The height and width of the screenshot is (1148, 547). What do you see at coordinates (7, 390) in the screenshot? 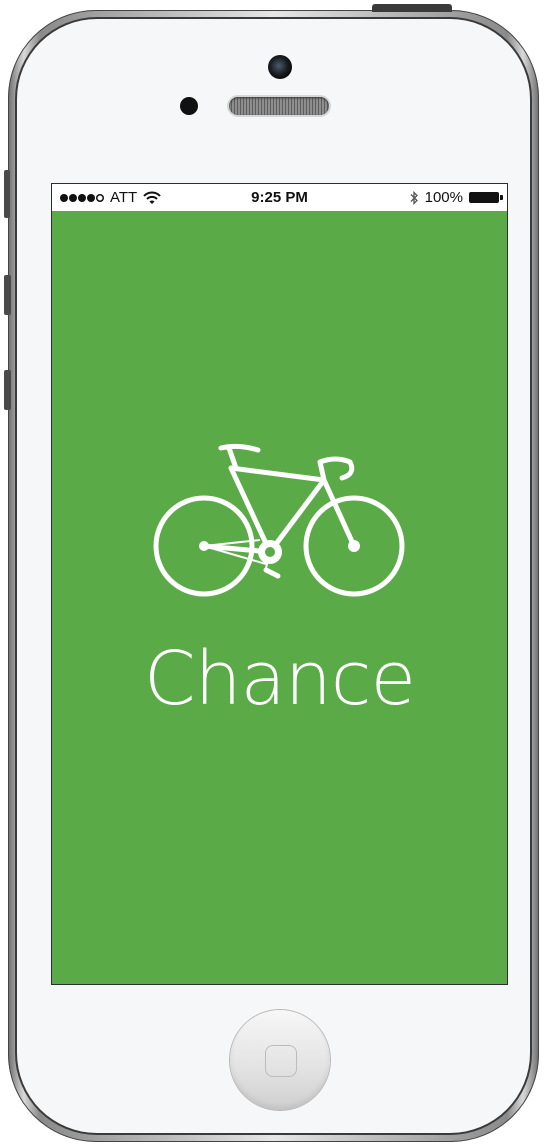
I see `volume-down-button` at bounding box center [7, 390].